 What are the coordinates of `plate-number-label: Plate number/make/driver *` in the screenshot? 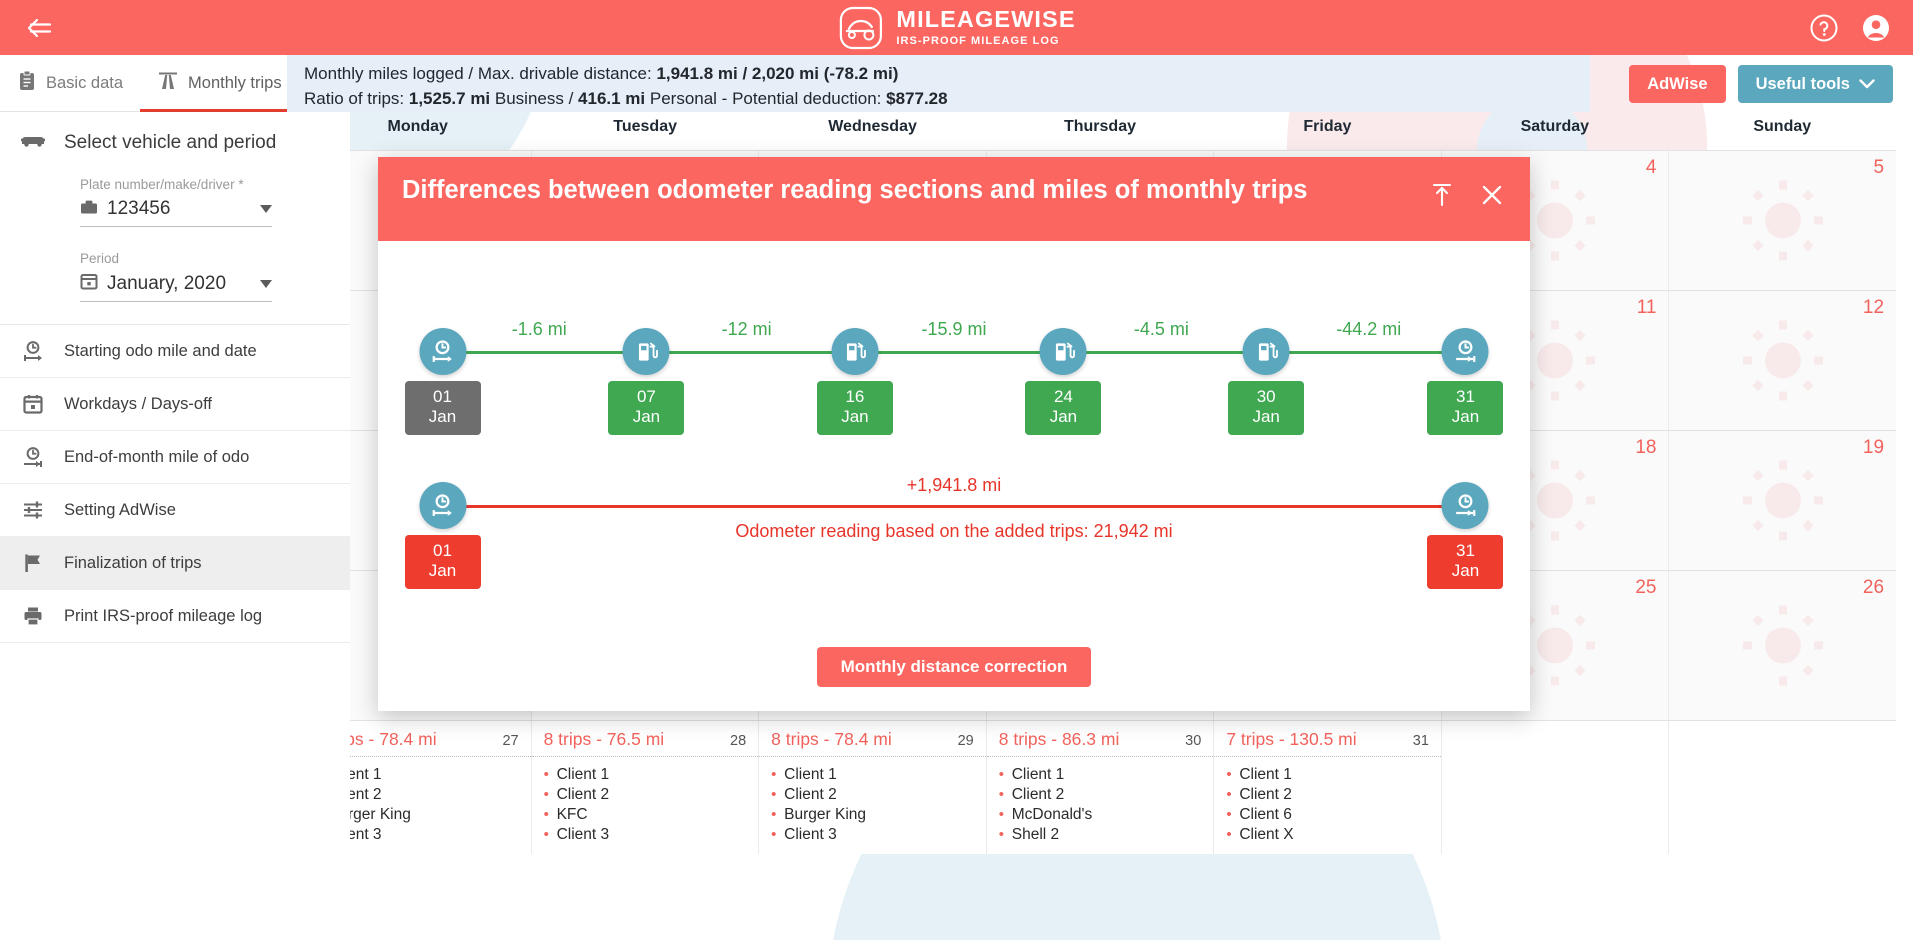 It's located at (162, 184).